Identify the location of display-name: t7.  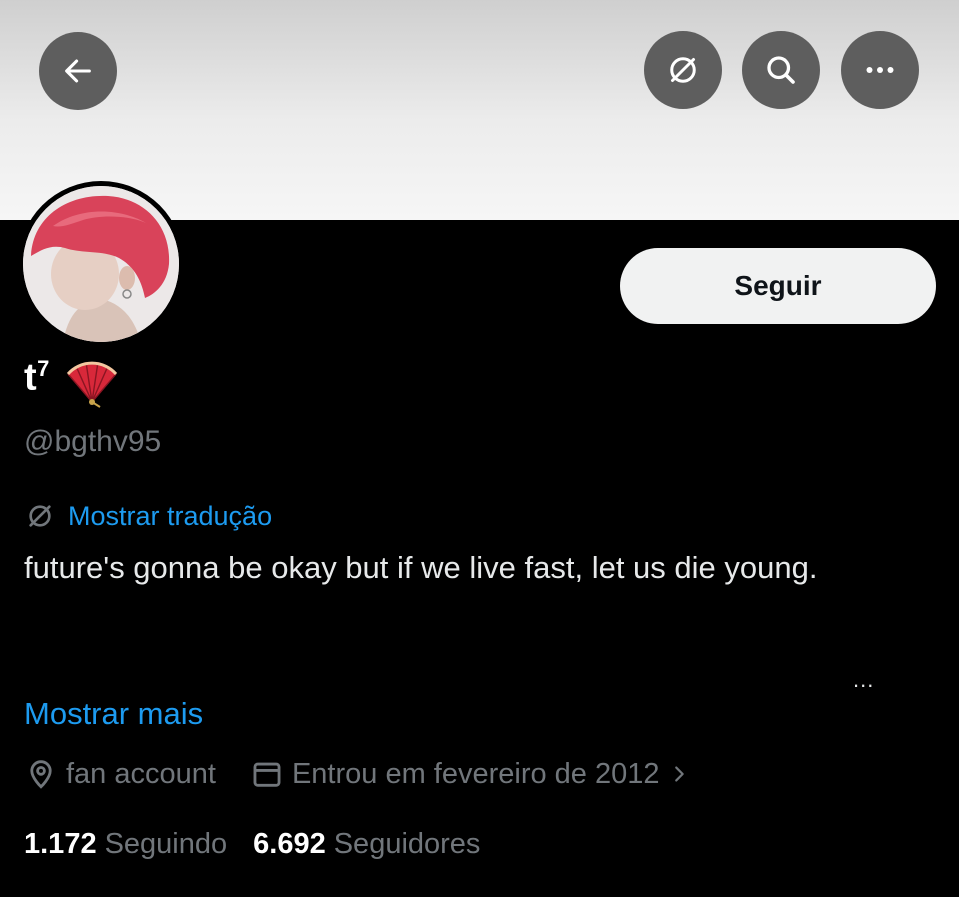
(37, 378).